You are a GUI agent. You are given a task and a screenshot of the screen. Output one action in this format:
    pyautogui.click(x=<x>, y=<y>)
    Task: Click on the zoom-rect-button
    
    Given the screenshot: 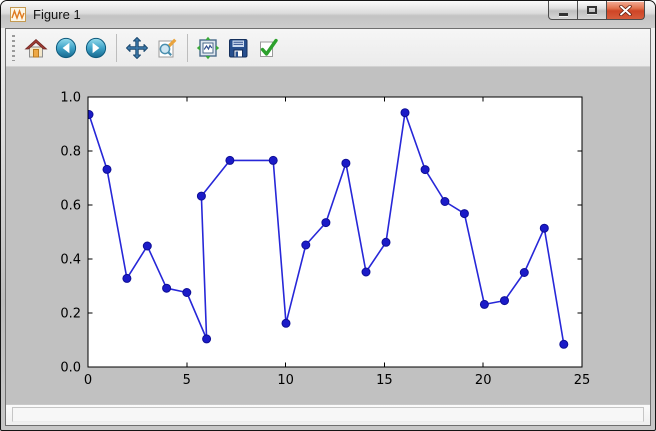 What is the action you would take?
    pyautogui.click(x=167, y=48)
    